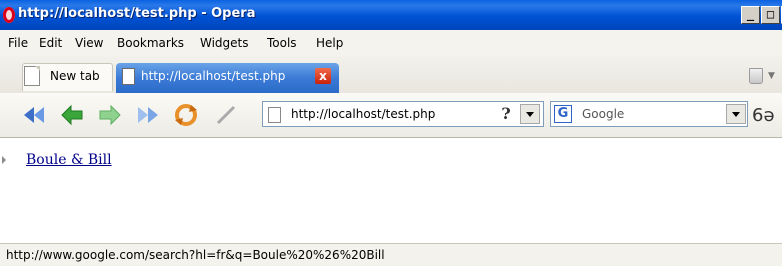  What do you see at coordinates (150, 43) in the screenshot?
I see `menu-bookmarks: Bookmarks` at bounding box center [150, 43].